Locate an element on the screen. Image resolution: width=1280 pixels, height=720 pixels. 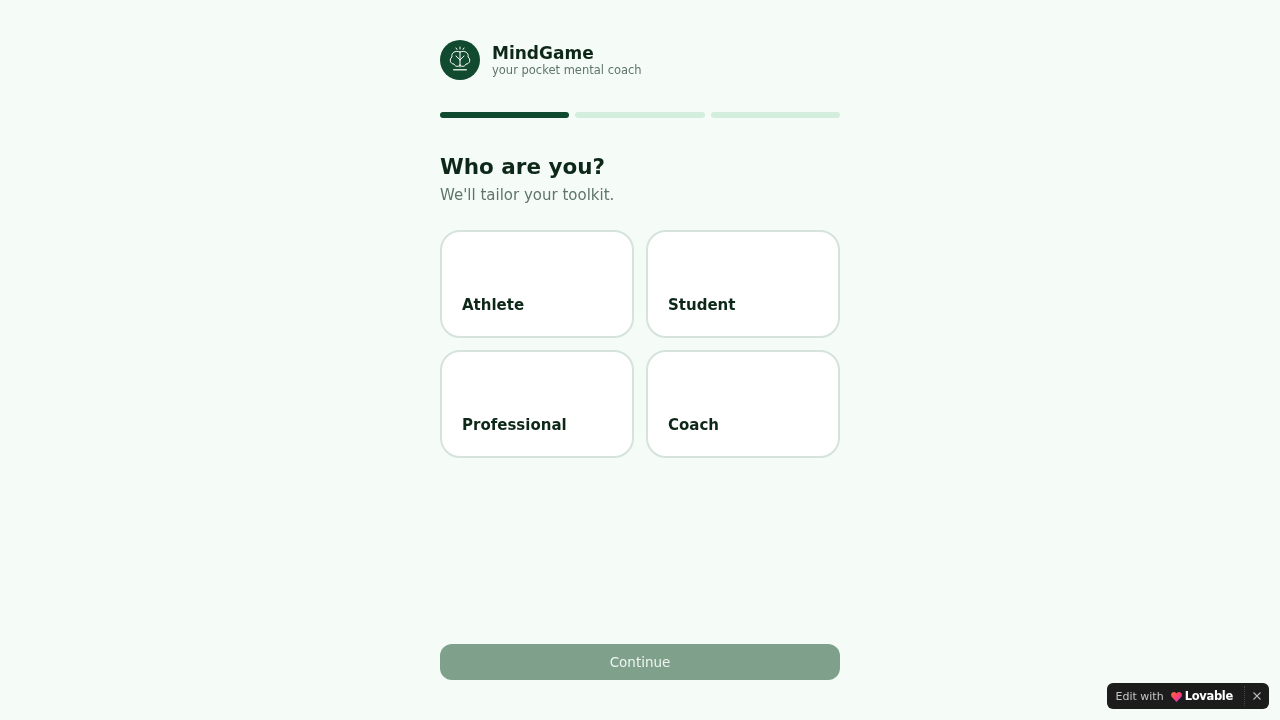
app-tagline: your pocket mental coach is located at coordinates (567, 70).